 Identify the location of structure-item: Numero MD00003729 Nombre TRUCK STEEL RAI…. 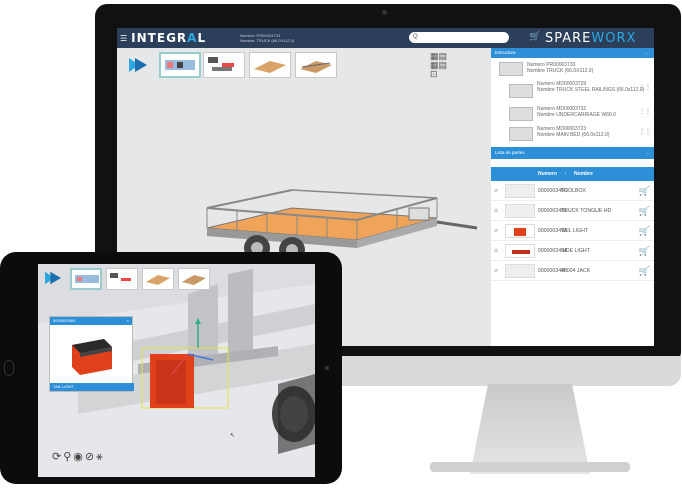
(572, 92).